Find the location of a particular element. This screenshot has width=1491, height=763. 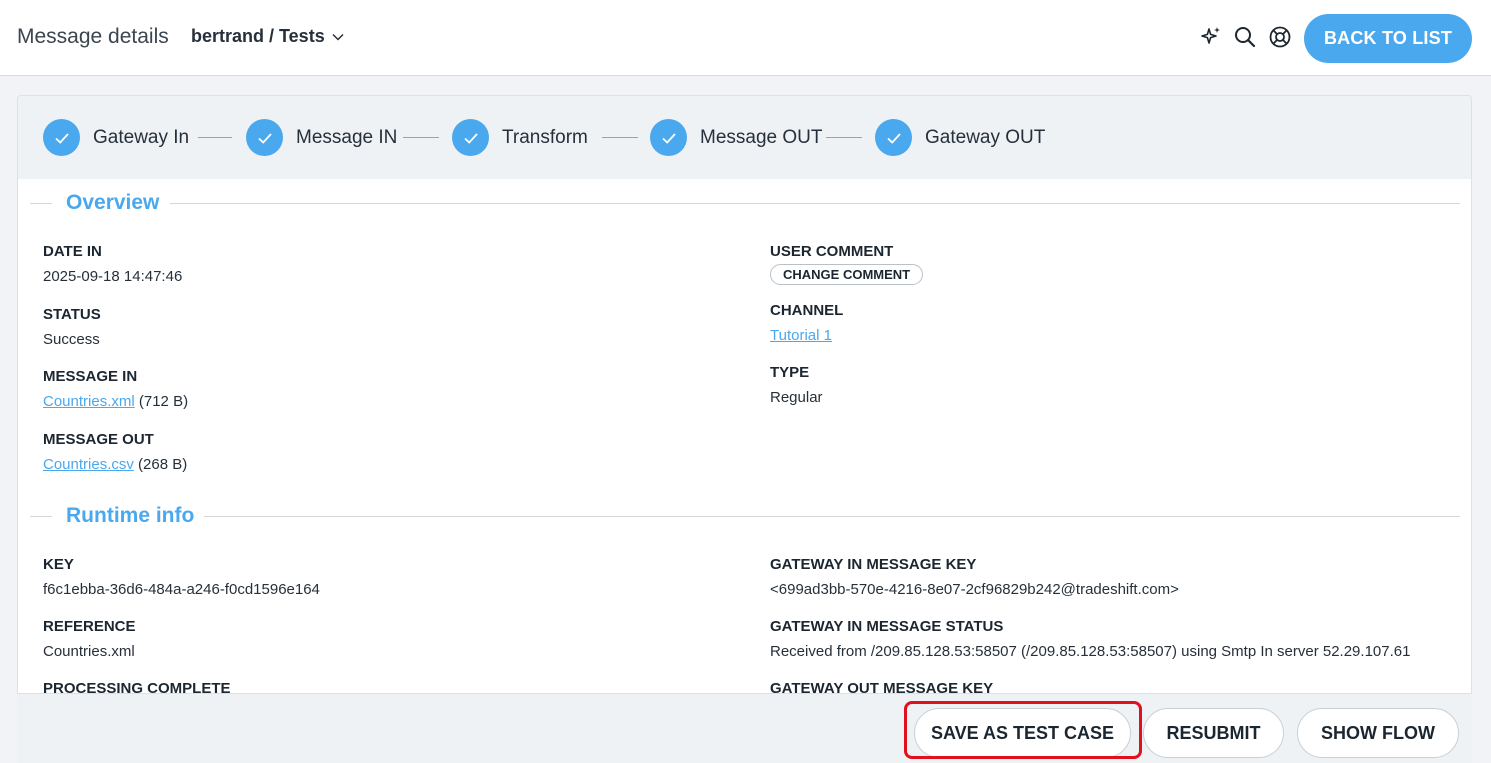

field-label: CHANNEL is located at coordinates (807, 310).